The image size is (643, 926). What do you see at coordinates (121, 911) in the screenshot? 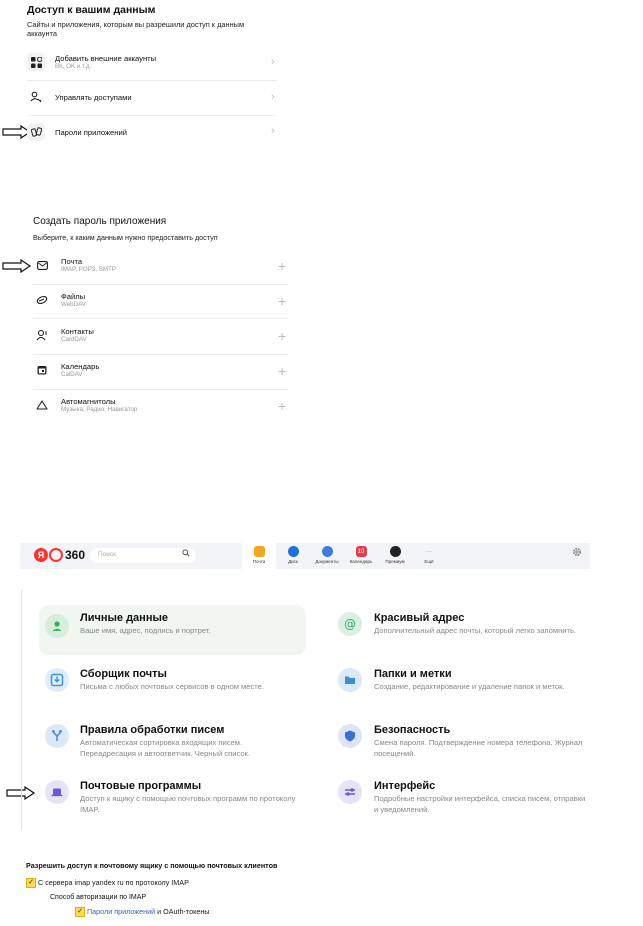
I see `app-passwords-link: Пароли приложений` at bounding box center [121, 911].